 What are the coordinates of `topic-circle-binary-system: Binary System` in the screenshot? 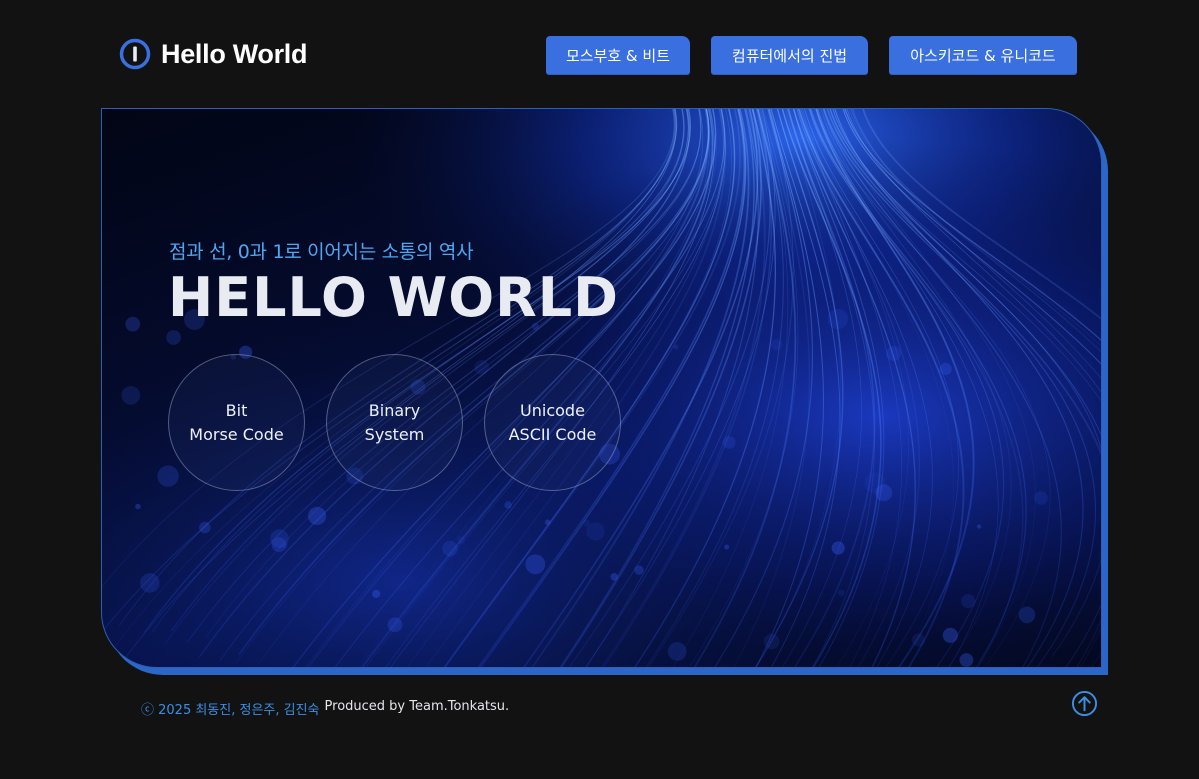 It's located at (394, 422).